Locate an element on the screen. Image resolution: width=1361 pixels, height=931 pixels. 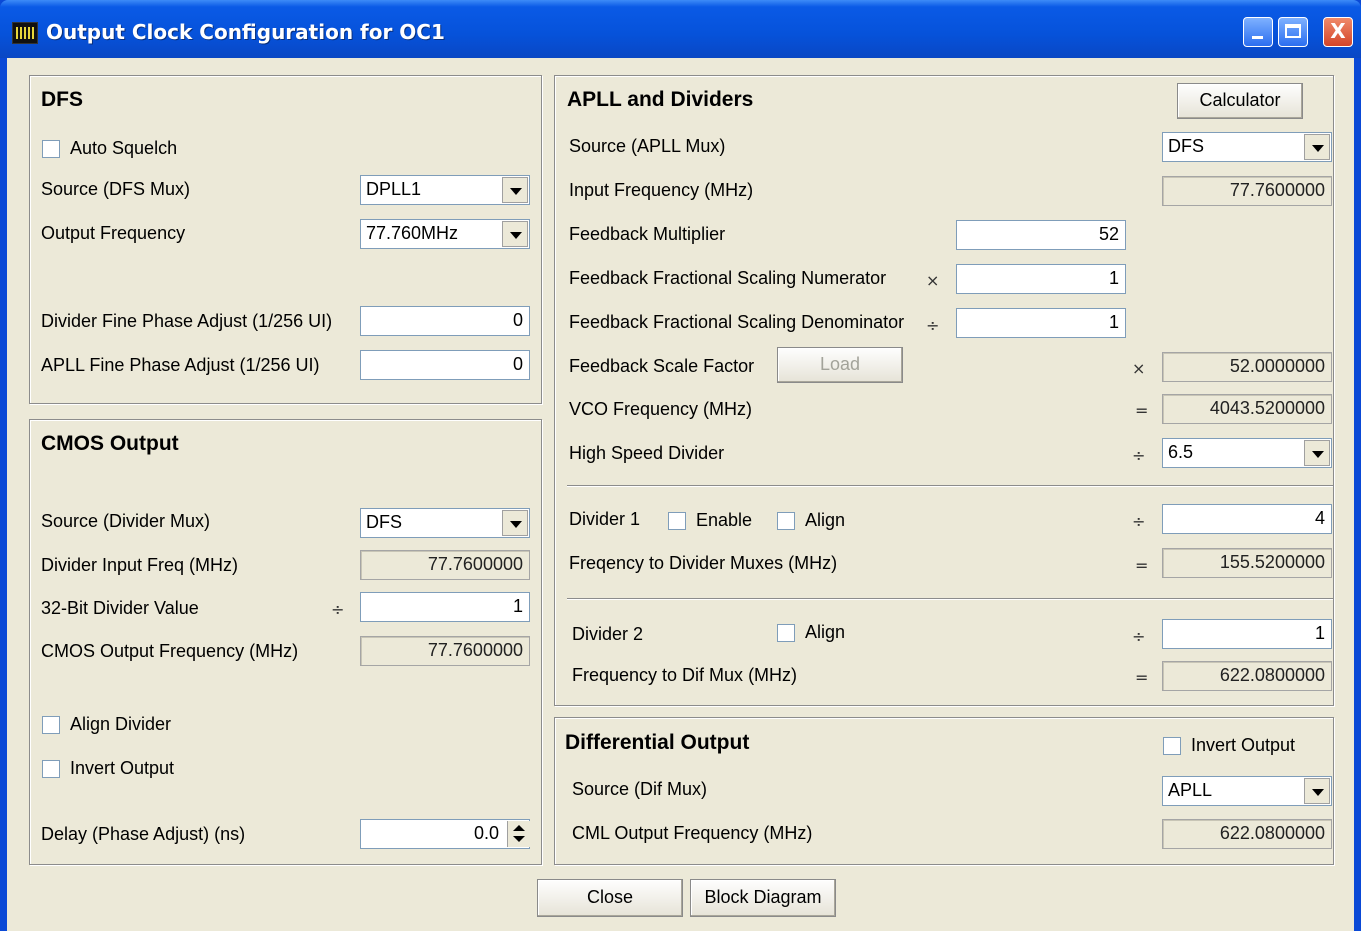
close-glyph: X is located at coordinates (1338, 31).